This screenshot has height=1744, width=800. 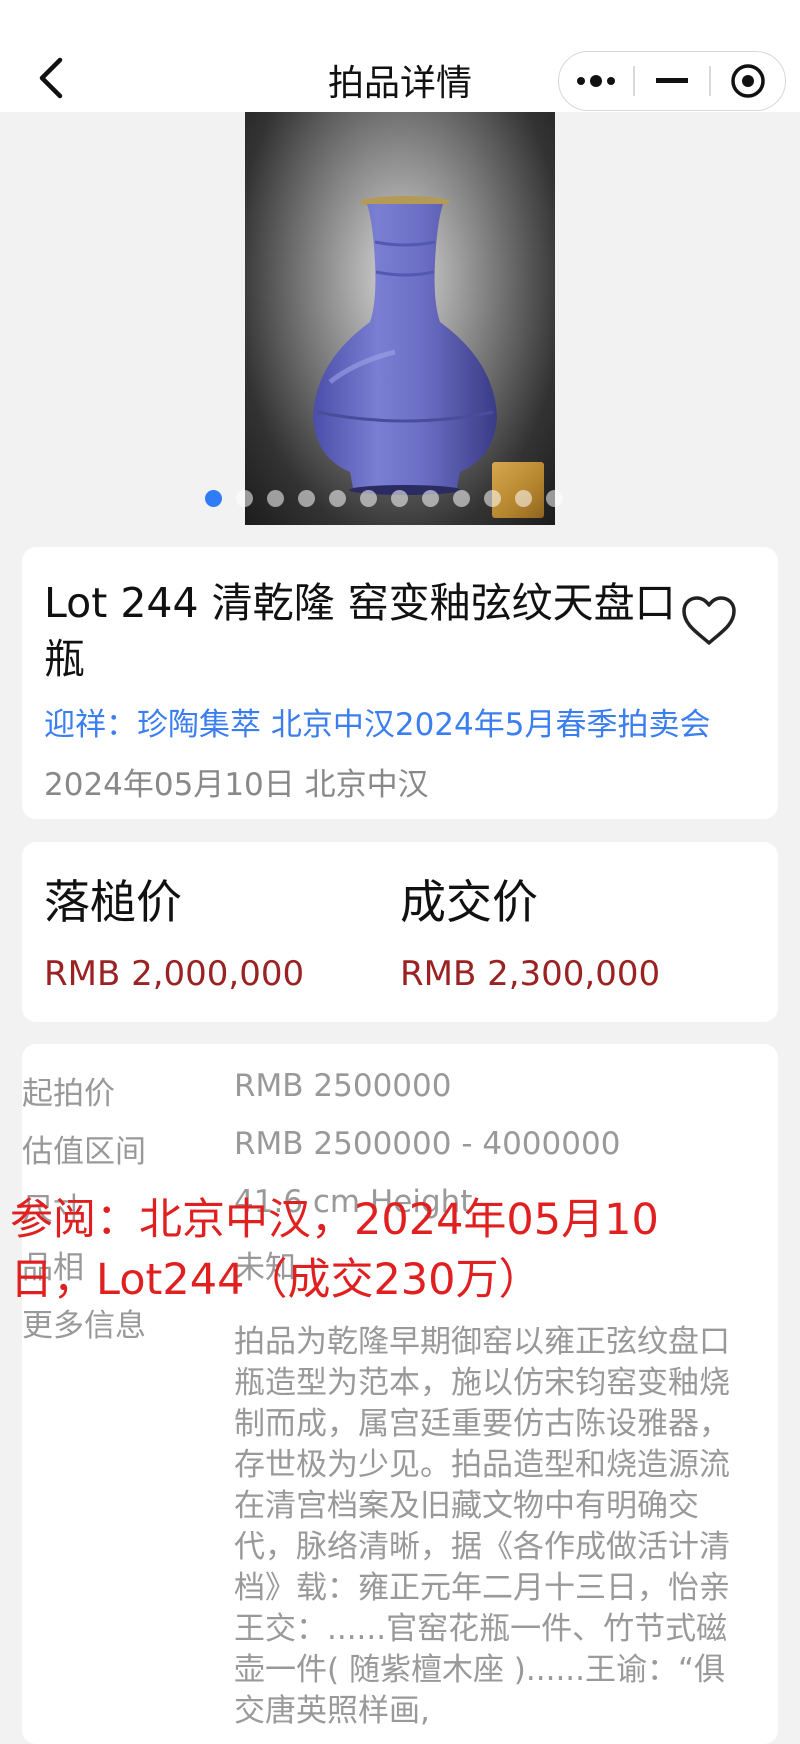 What do you see at coordinates (343, 1086) in the screenshot?
I see `start-price-value: RMB 2500000` at bounding box center [343, 1086].